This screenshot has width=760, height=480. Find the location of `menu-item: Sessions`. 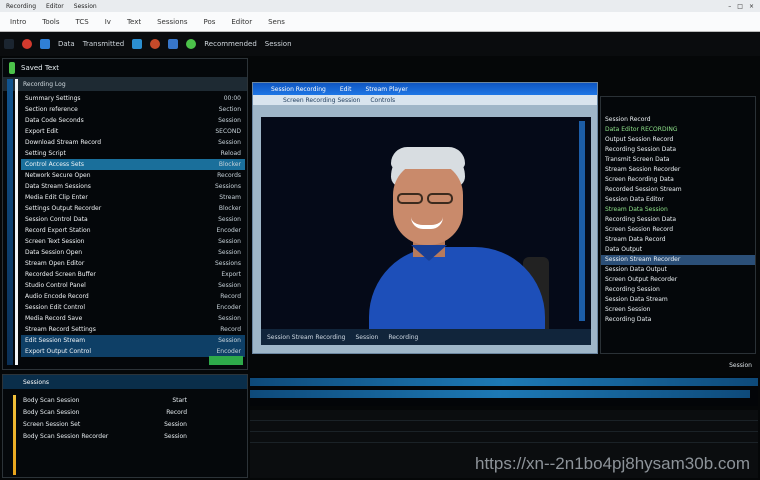

menu-item: Sessions is located at coordinates (172, 22).